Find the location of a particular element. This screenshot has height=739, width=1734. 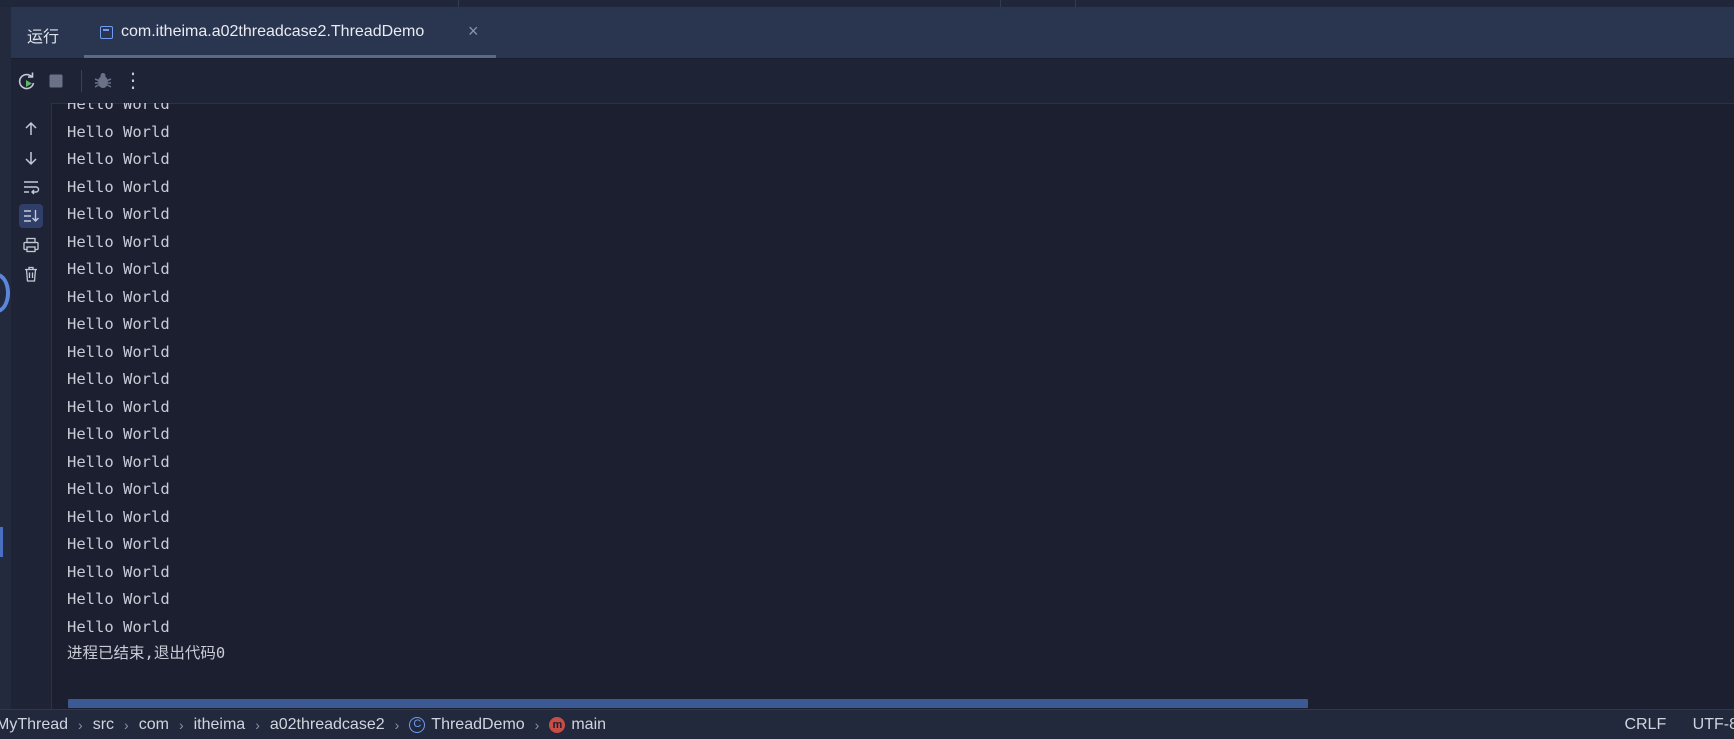

tab-thread-demo: com.itheima.a02threadcase2.ThreadDemo × is located at coordinates (290, 32).